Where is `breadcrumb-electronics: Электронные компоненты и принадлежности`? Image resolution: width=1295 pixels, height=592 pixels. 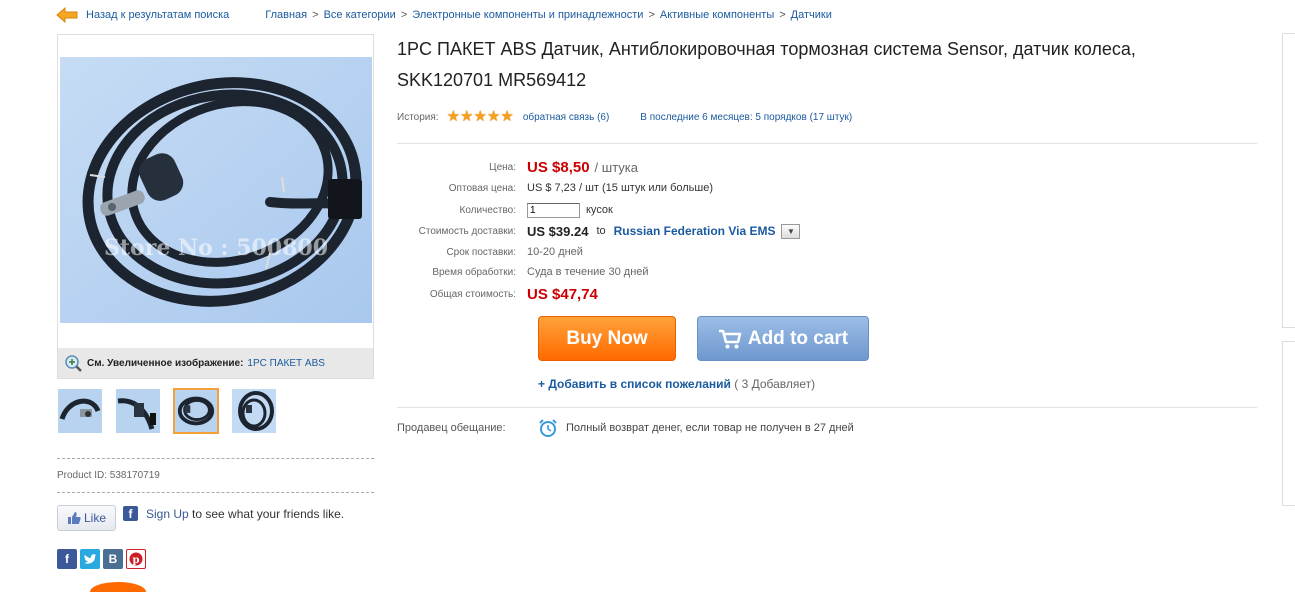 breadcrumb-electronics: Электронные компоненты и принадлежности is located at coordinates (527, 15).